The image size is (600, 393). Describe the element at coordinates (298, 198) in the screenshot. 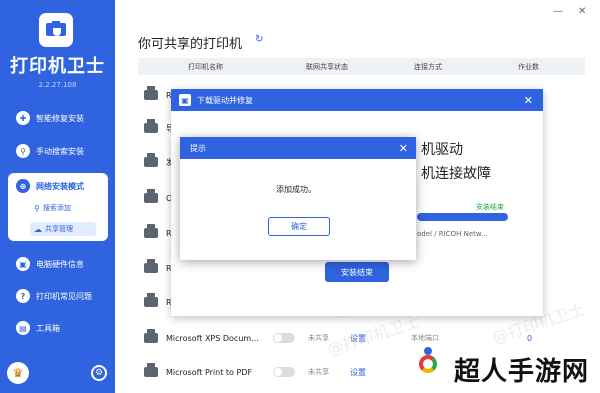

I see `tip-dialog: 提示 ✕ 添加成功。 确定` at that location.